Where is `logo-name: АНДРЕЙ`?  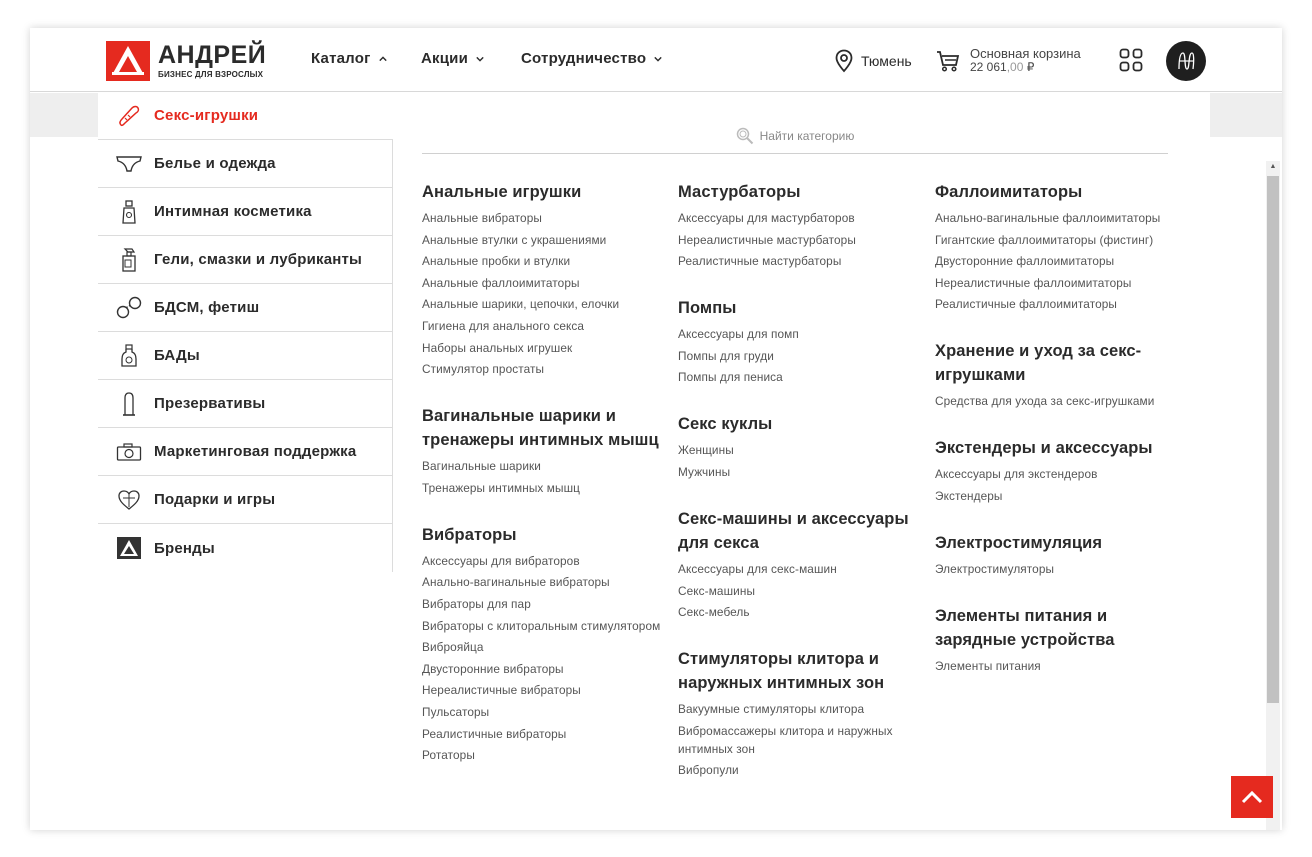 logo-name: АНДРЕЙ is located at coordinates (212, 55).